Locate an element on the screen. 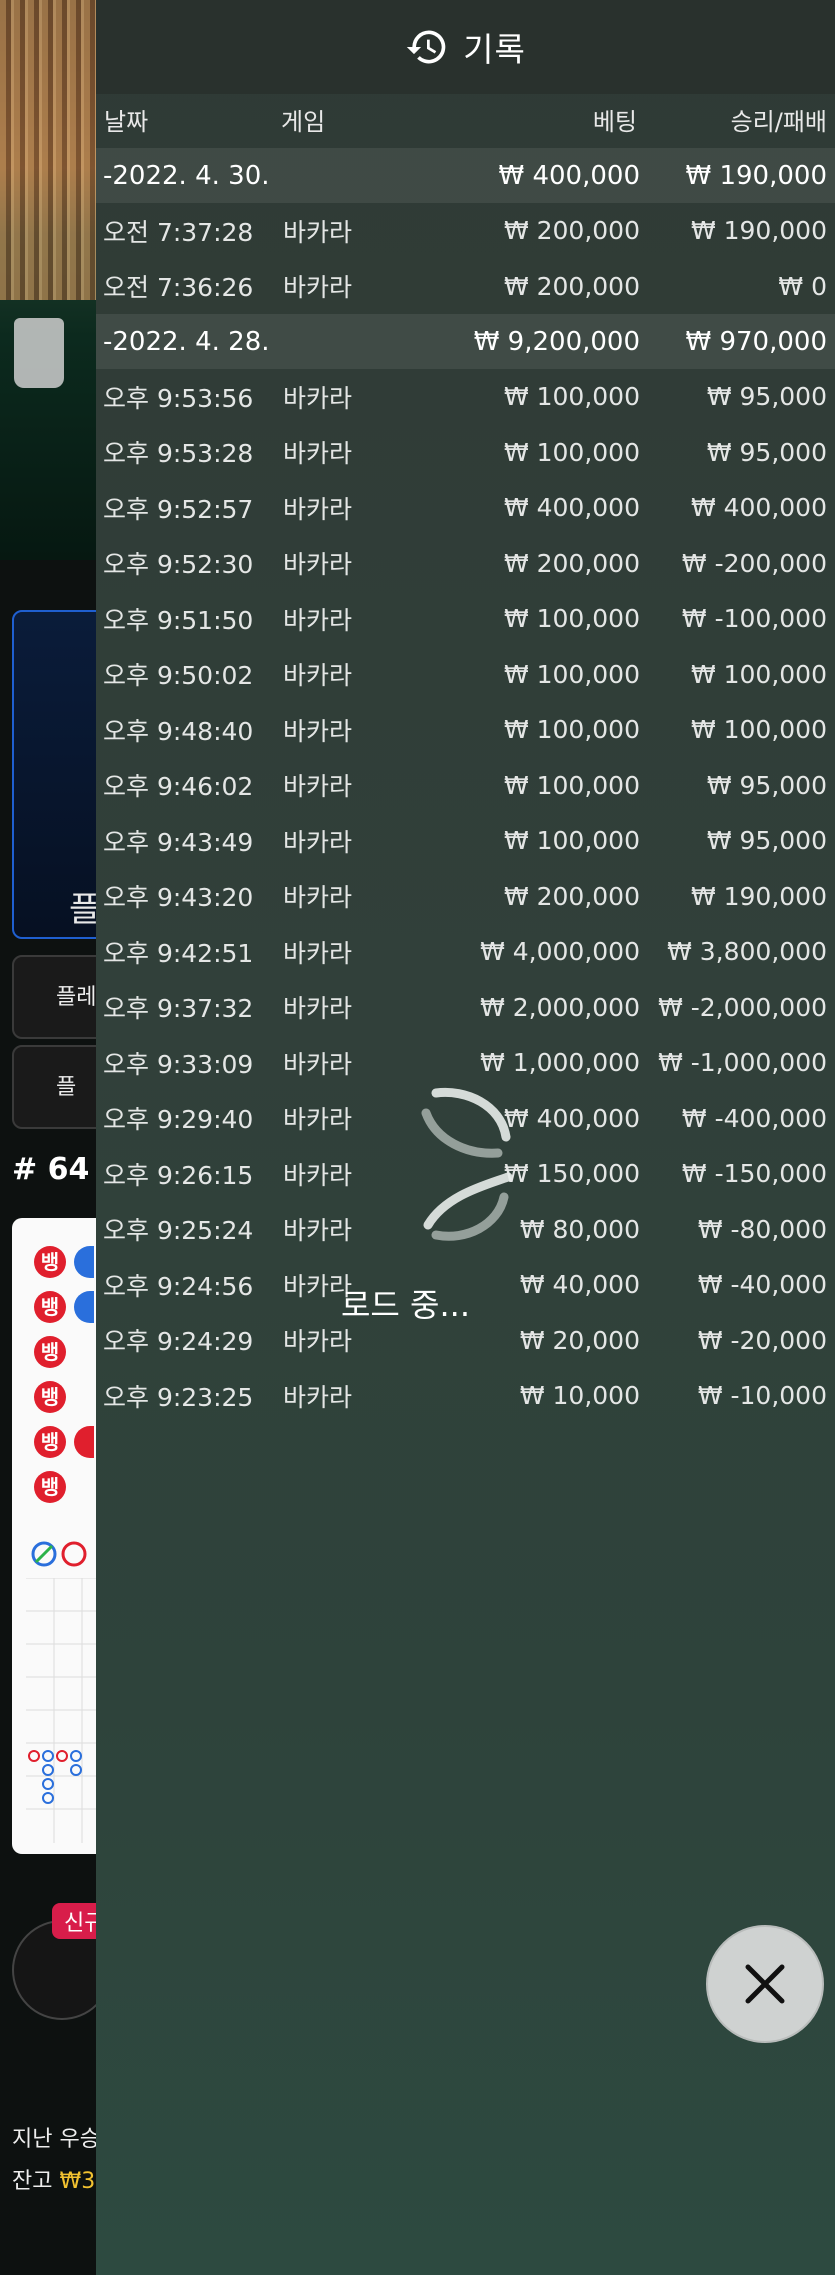 This screenshot has height=2275, width=835. history-row: 오후 9:52:57 바카라 ₩ 400,000 ₩ 400,000 is located at coordinates (465, 508).